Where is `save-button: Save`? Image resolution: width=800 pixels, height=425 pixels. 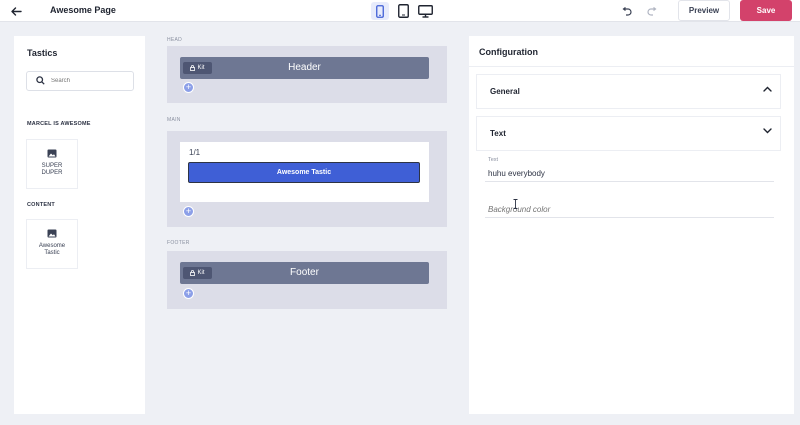
save-button: Save is located at coordinates (766, 10).